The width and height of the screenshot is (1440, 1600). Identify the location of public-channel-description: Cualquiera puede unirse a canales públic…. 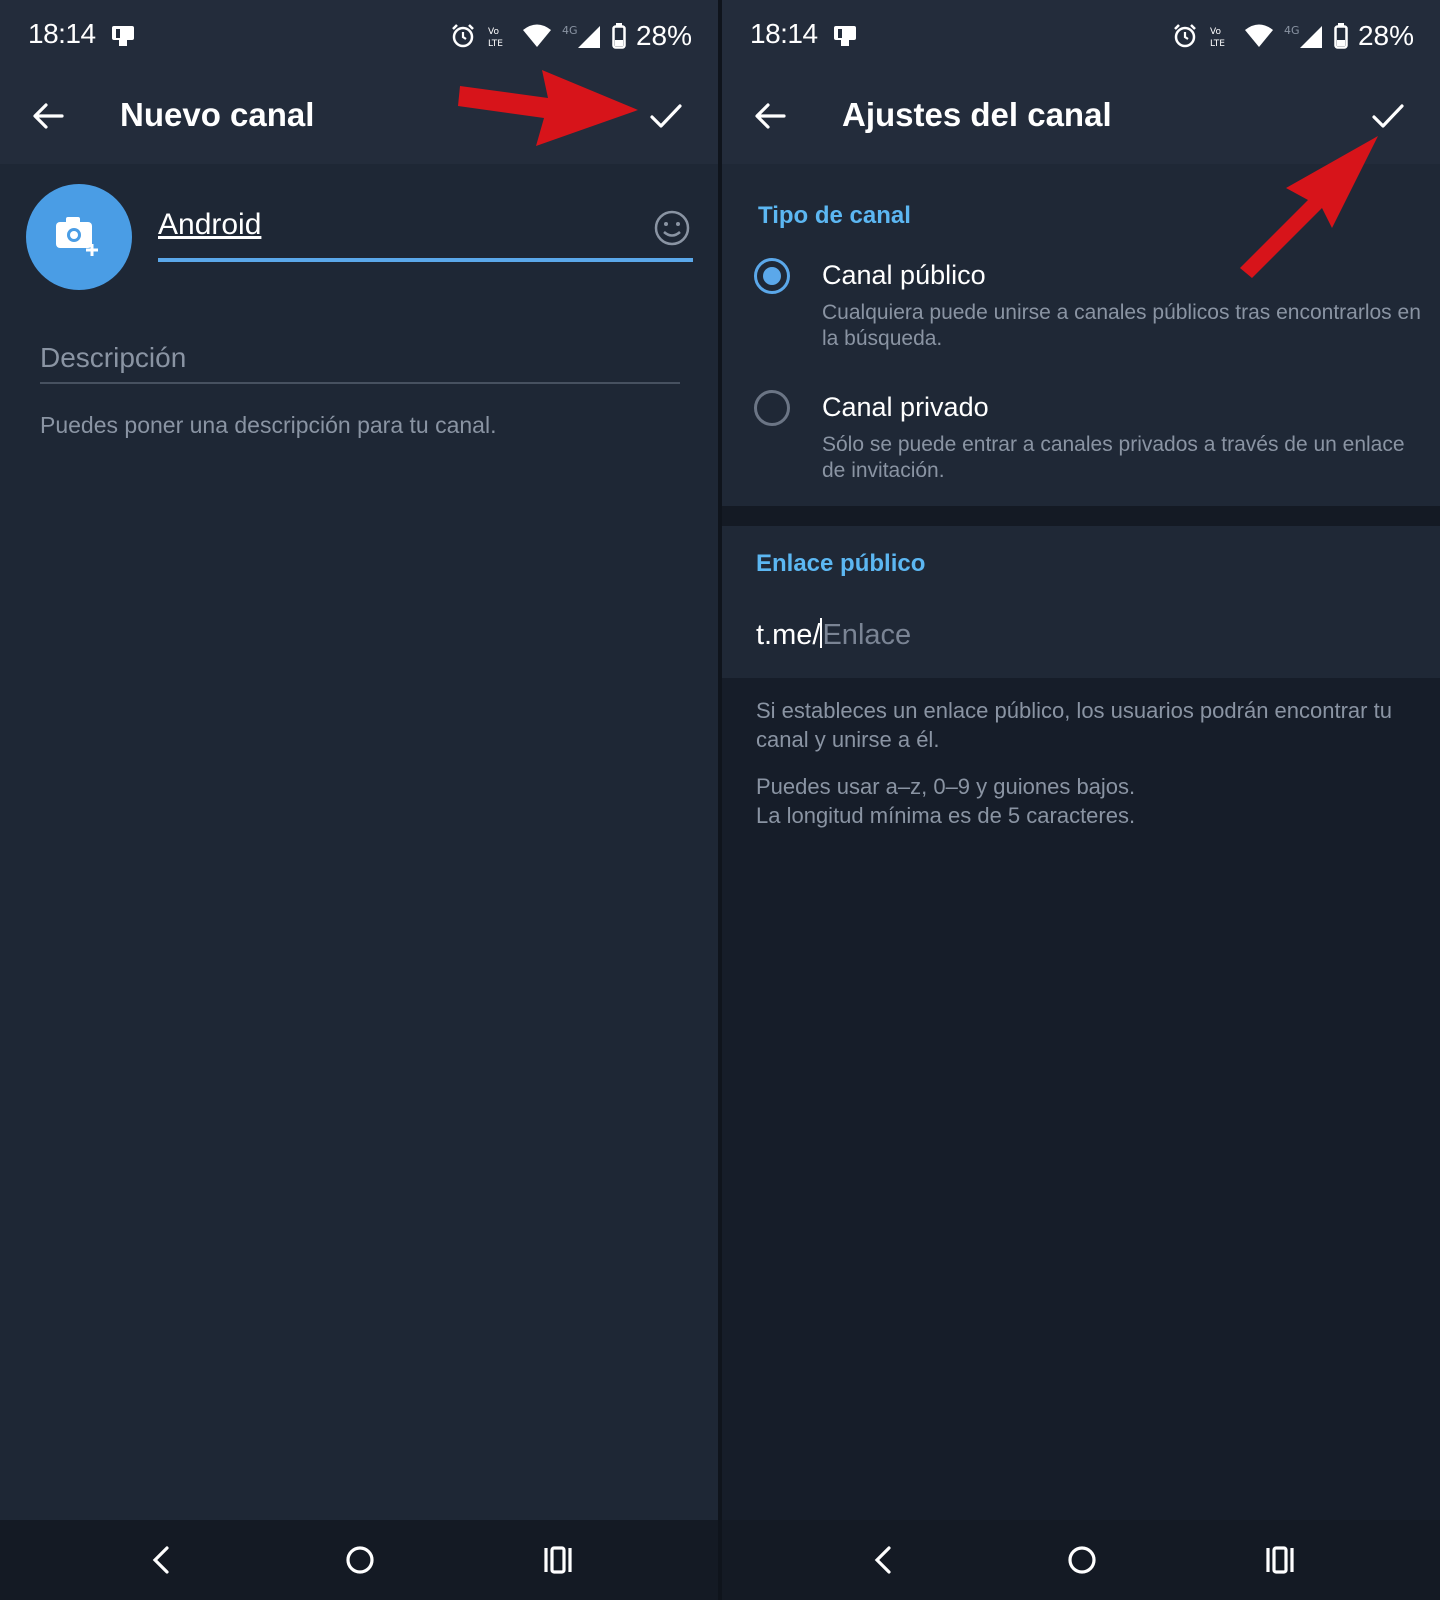
(1121, 325).